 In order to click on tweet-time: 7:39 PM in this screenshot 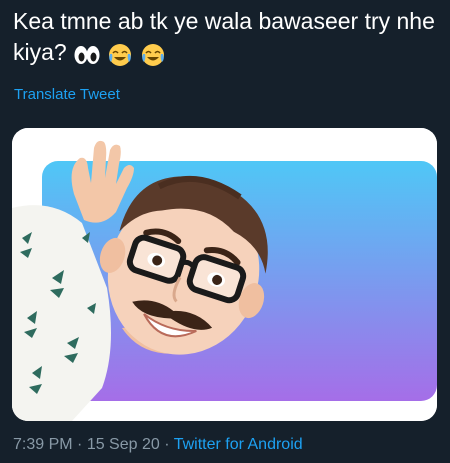, I will do `click(43, 444)`.